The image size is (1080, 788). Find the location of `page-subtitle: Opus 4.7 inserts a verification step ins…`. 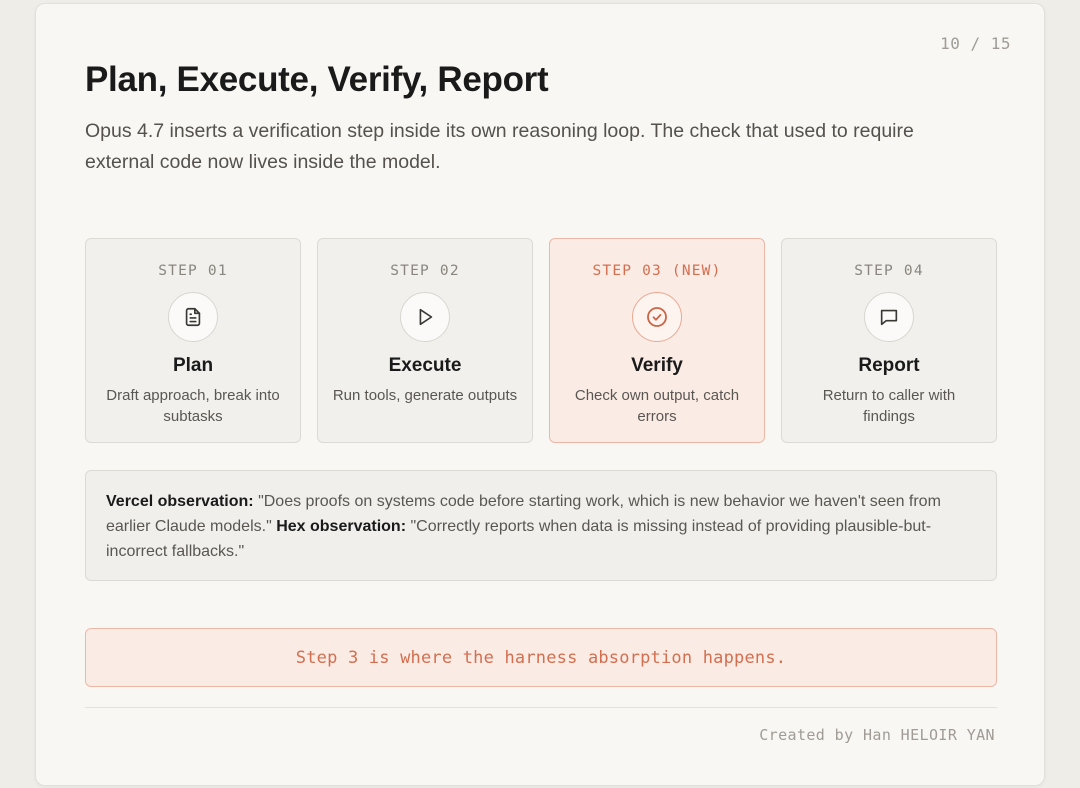

page-subtitle: Opus 4.7 inserts a verification step ins… is located at coordinates (499, 146).